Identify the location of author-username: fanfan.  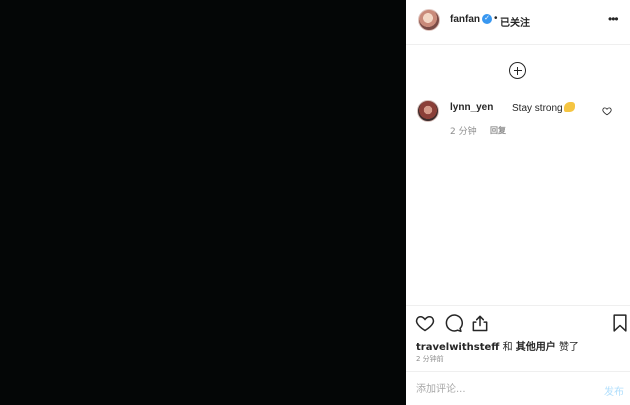
(465, 19).